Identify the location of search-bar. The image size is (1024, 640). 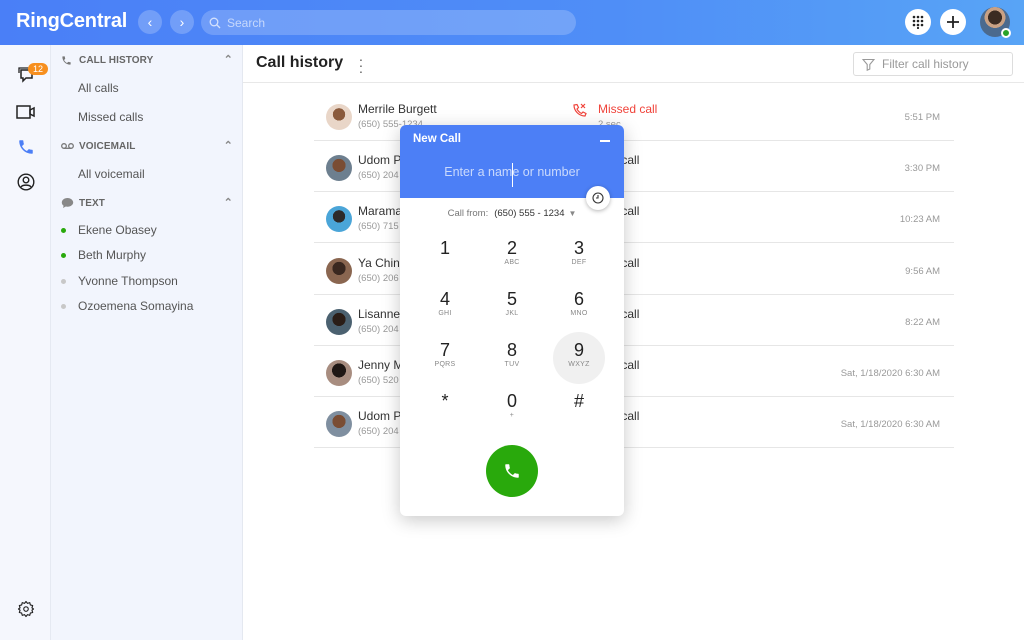
(388, 22).